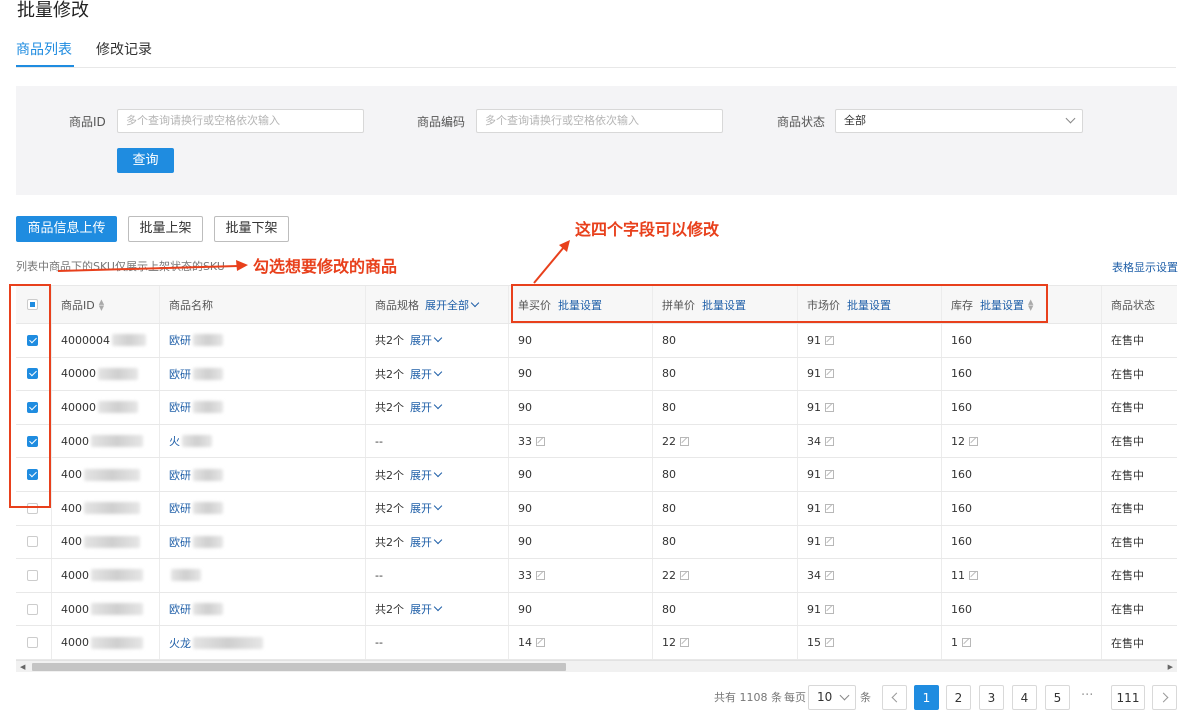  I want to click on annotation-arrow-select, so click(148, 268).